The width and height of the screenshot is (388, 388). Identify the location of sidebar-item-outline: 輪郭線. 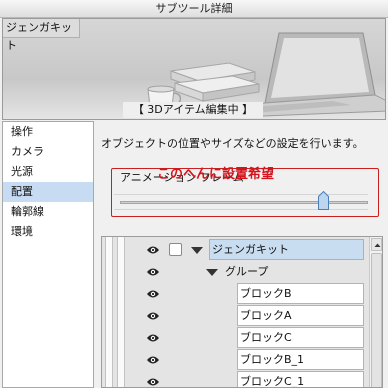
(48, 212).